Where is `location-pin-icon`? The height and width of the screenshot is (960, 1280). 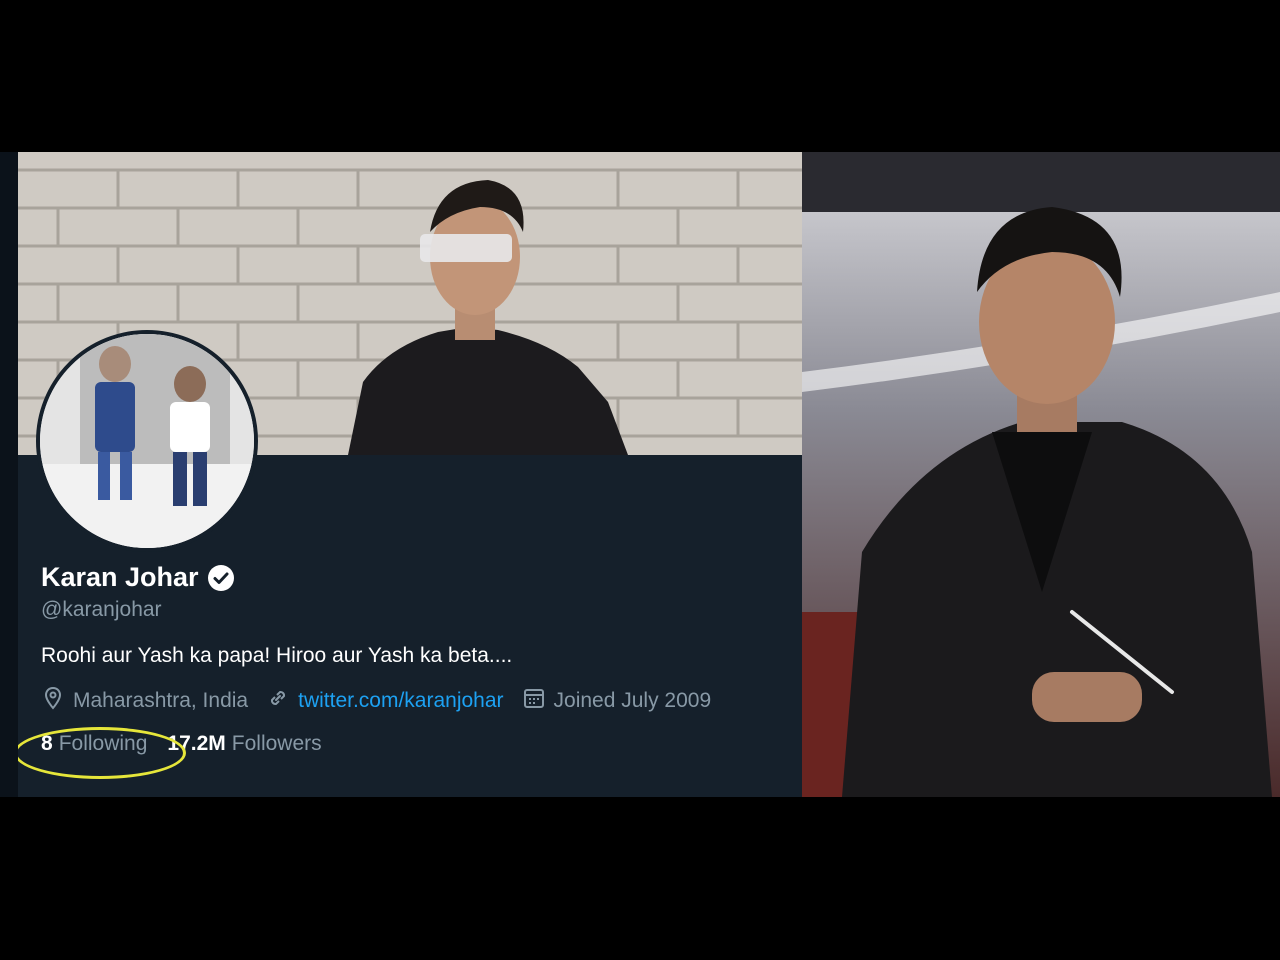 location-pin-icon is located at coordinates (53, 701).